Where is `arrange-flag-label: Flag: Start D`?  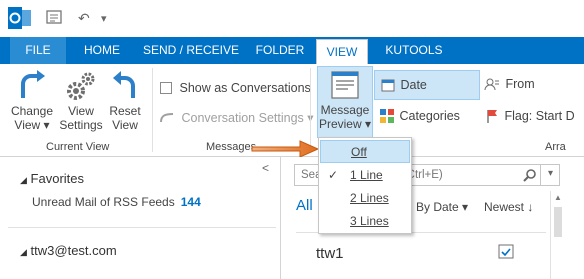 arrange-flag-label: Flag: Start D is located at coordinates (539, 115).